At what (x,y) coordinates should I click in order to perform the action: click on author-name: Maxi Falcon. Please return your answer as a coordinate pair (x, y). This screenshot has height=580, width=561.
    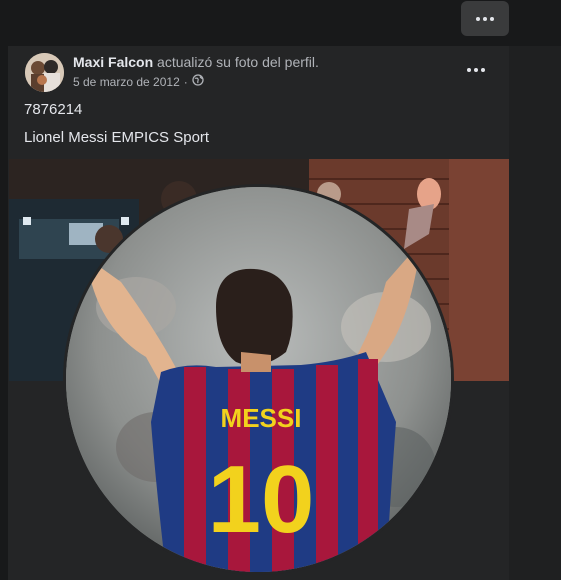
    Looking at the image, I should click on (113, 62).